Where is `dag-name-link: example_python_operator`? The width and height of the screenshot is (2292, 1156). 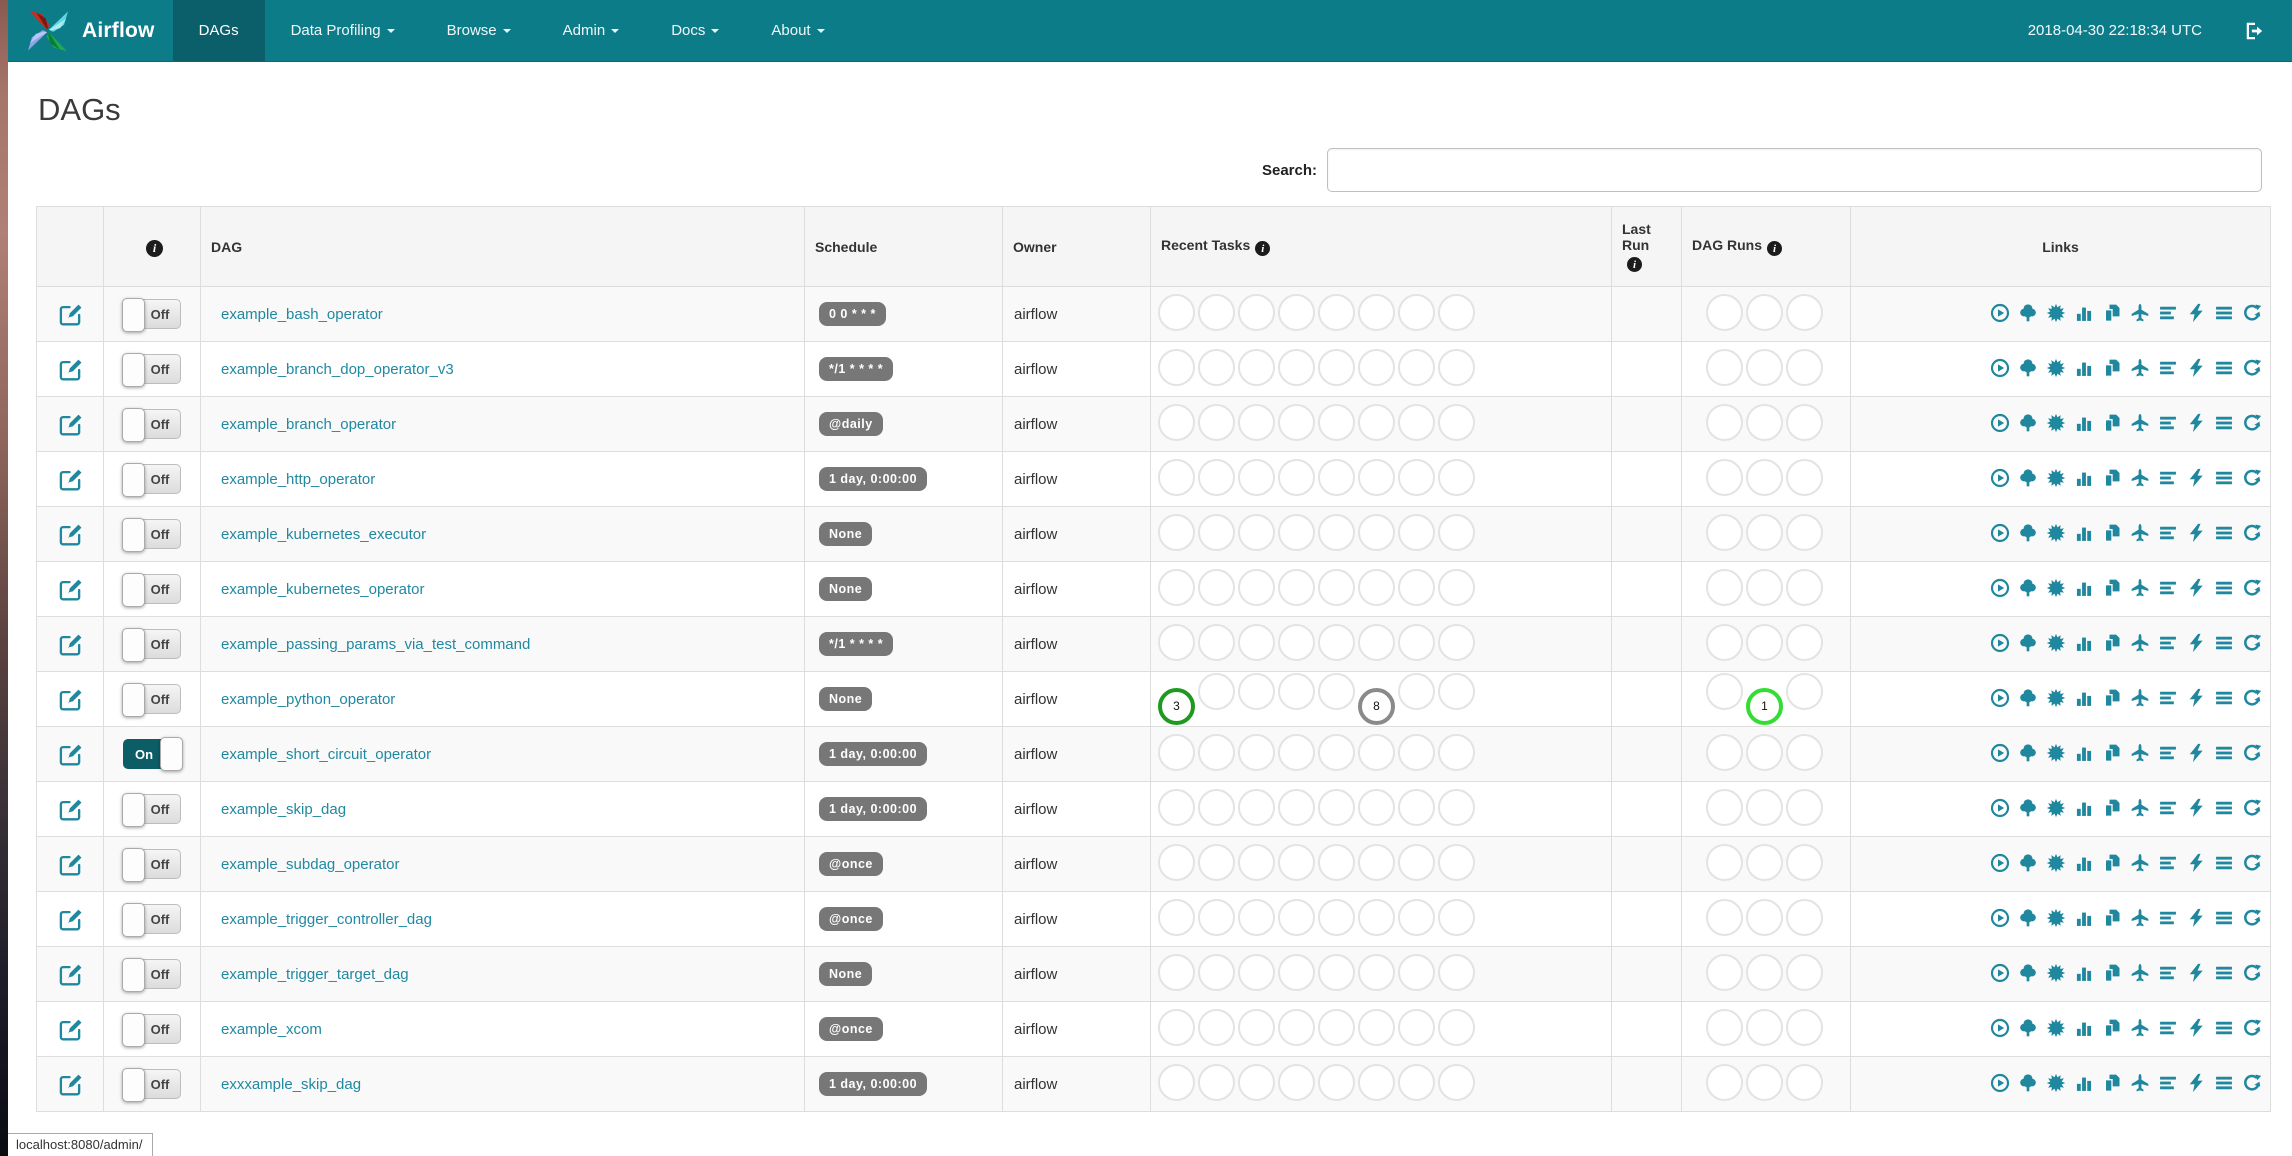
dag-name-link: example_python_operator is located at coordinates (308, 699).